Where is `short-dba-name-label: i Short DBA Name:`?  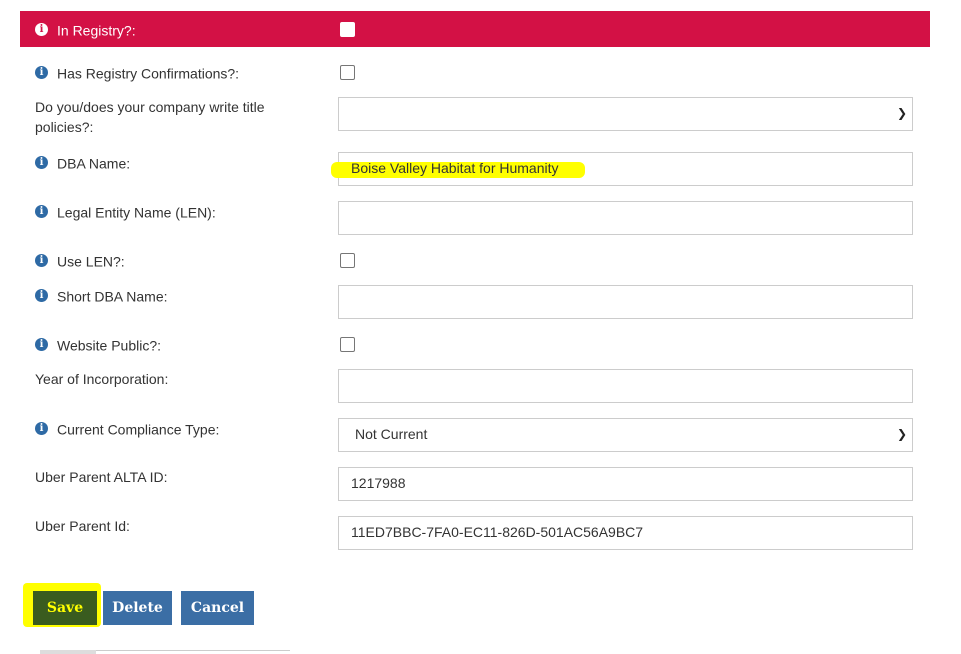
short-dba-name-label: i Short DBA Name: is located at coordinates (101, 295).